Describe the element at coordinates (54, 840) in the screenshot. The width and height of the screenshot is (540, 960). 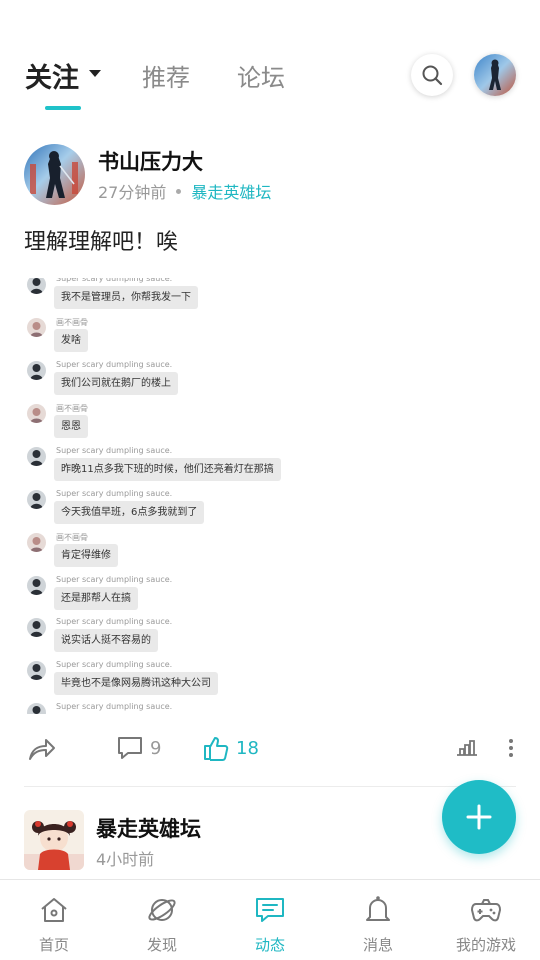
I see `forum-avatar` at that location.